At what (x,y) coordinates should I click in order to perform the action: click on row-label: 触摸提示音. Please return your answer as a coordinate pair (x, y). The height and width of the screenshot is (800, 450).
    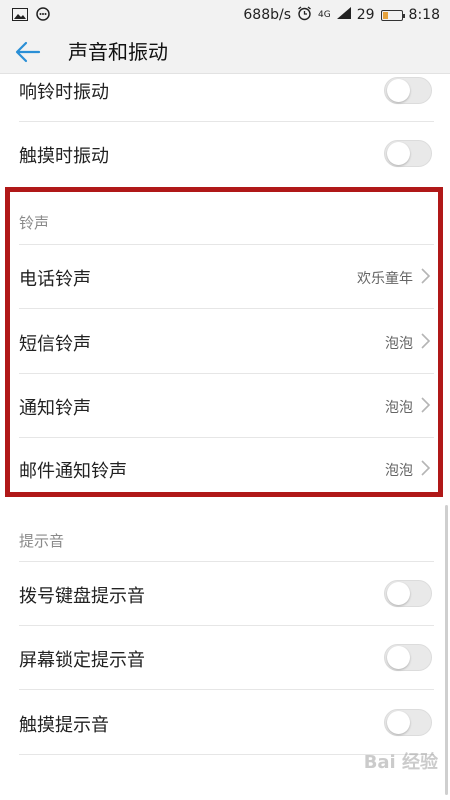
    Looking at the image, I should click on (64, 725).